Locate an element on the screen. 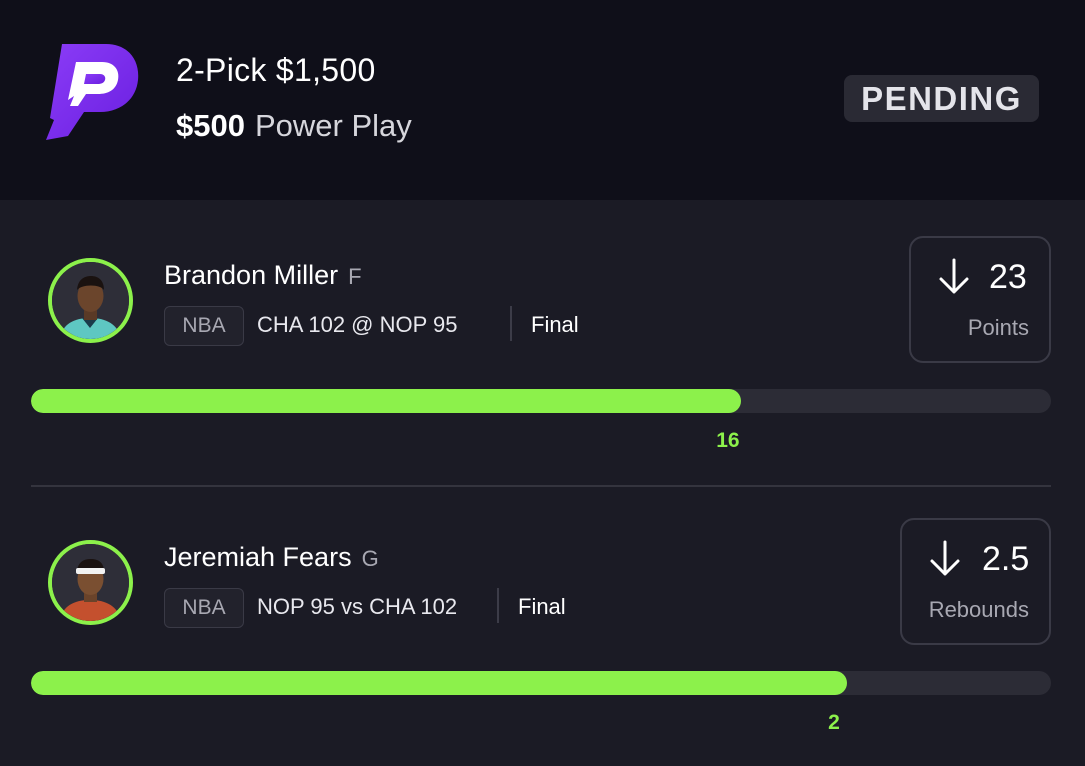 This screenshot has height=766, width=1085. player-name-row: Brandon Miller F is located at coordinates (263, 275).